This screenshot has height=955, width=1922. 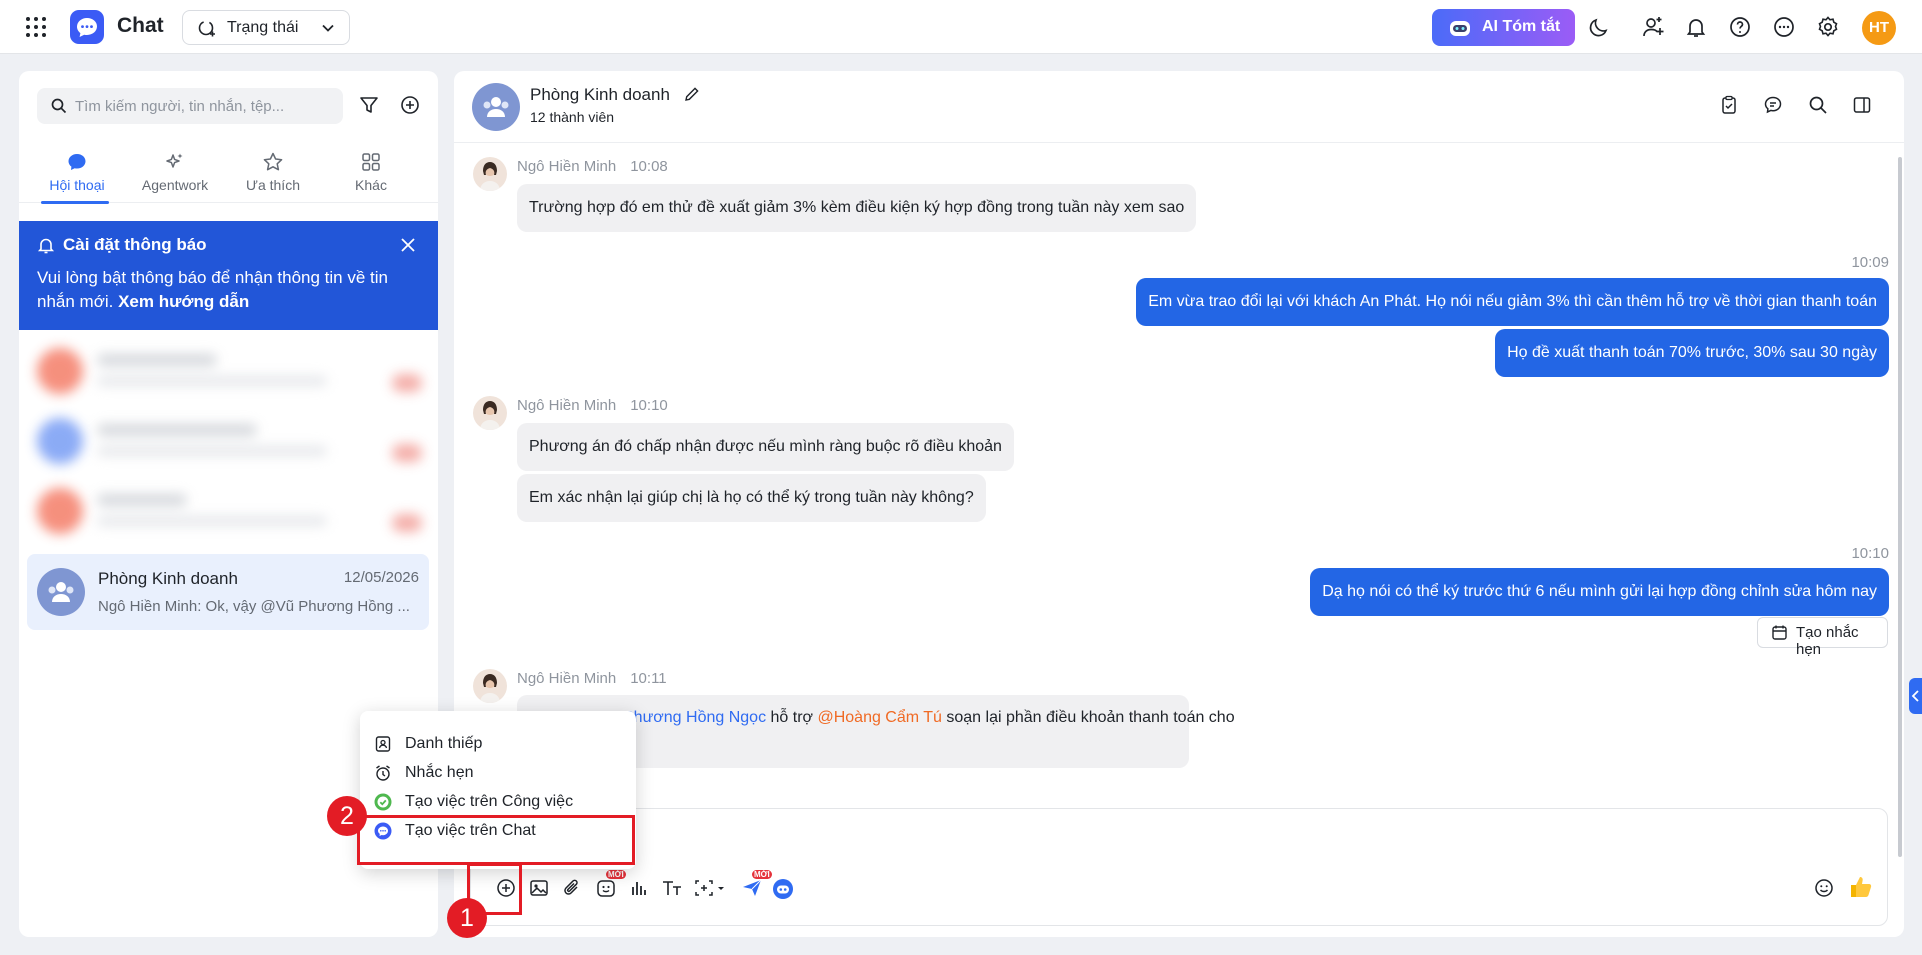 I want to click on message-time: 10:10, so click(x=649, y=405).